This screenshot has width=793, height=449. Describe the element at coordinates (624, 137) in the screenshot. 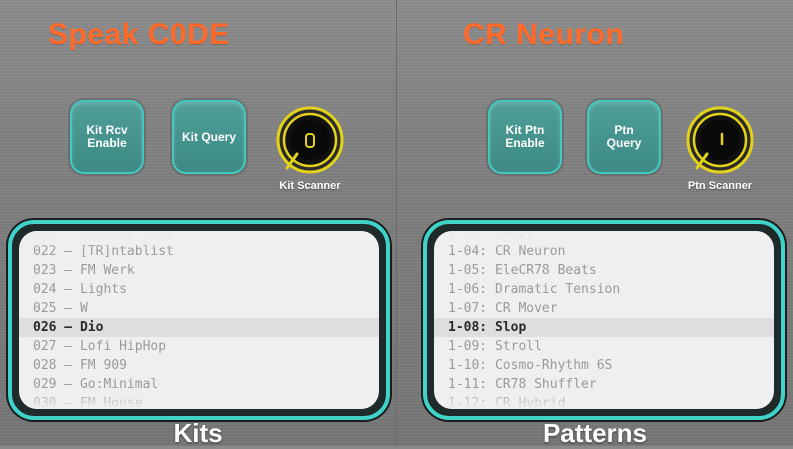

I see `ptn-query-button: Ptn Query` at that location.